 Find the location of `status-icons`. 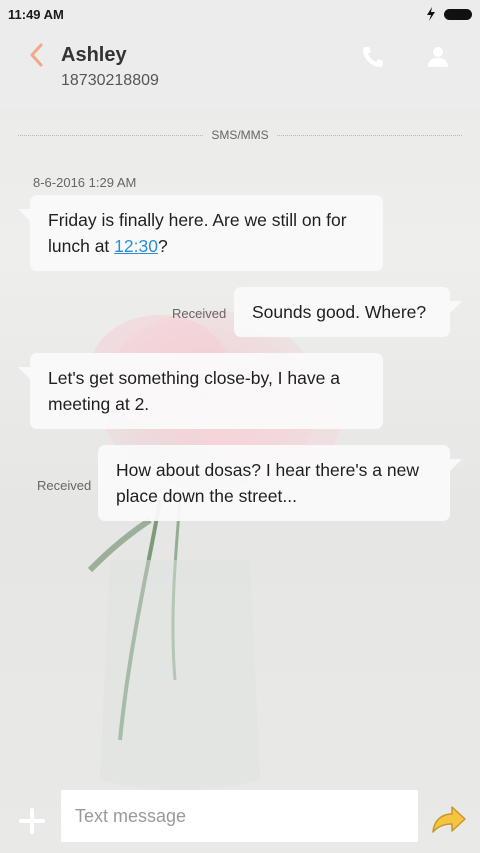

status-icons is located at coordinates (449, 14).